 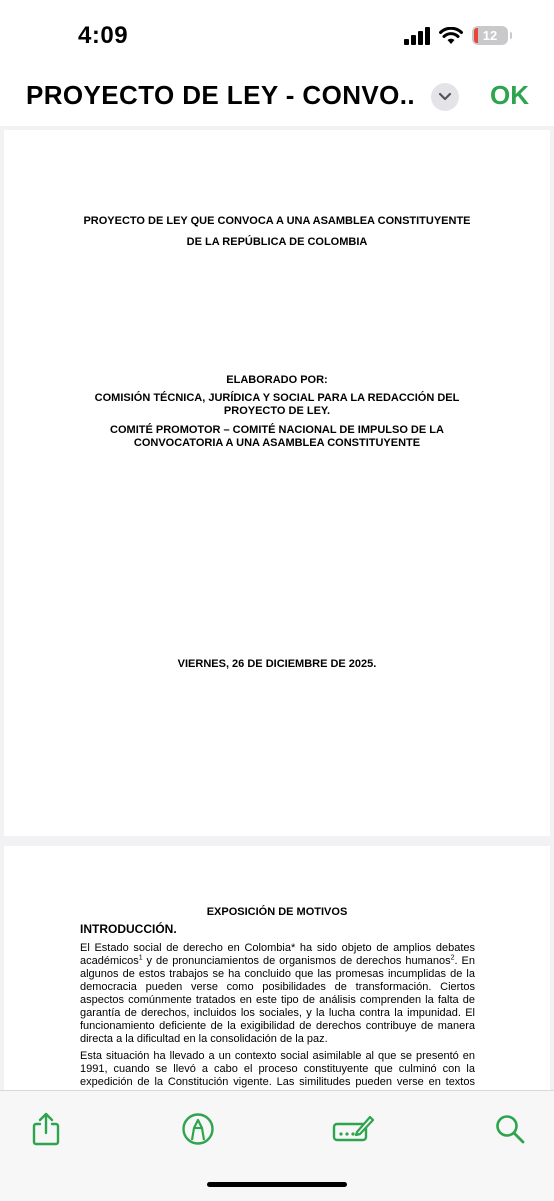 What do you see at coordinates (451, 35) in the screenshot?
I see `wifi-icon` at bounding box center [451, 35].